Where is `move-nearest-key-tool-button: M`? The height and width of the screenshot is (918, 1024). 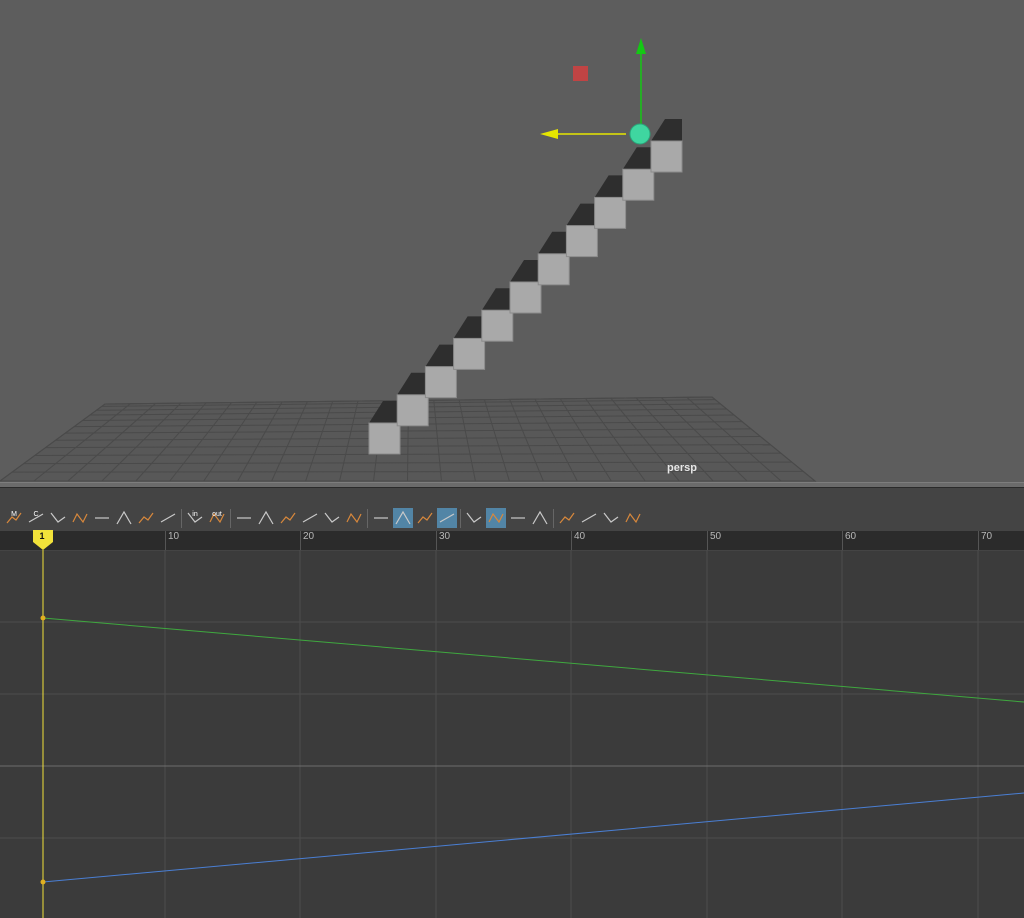 move-nearest-key-tool-button: M is located at coordinates (14, 518).